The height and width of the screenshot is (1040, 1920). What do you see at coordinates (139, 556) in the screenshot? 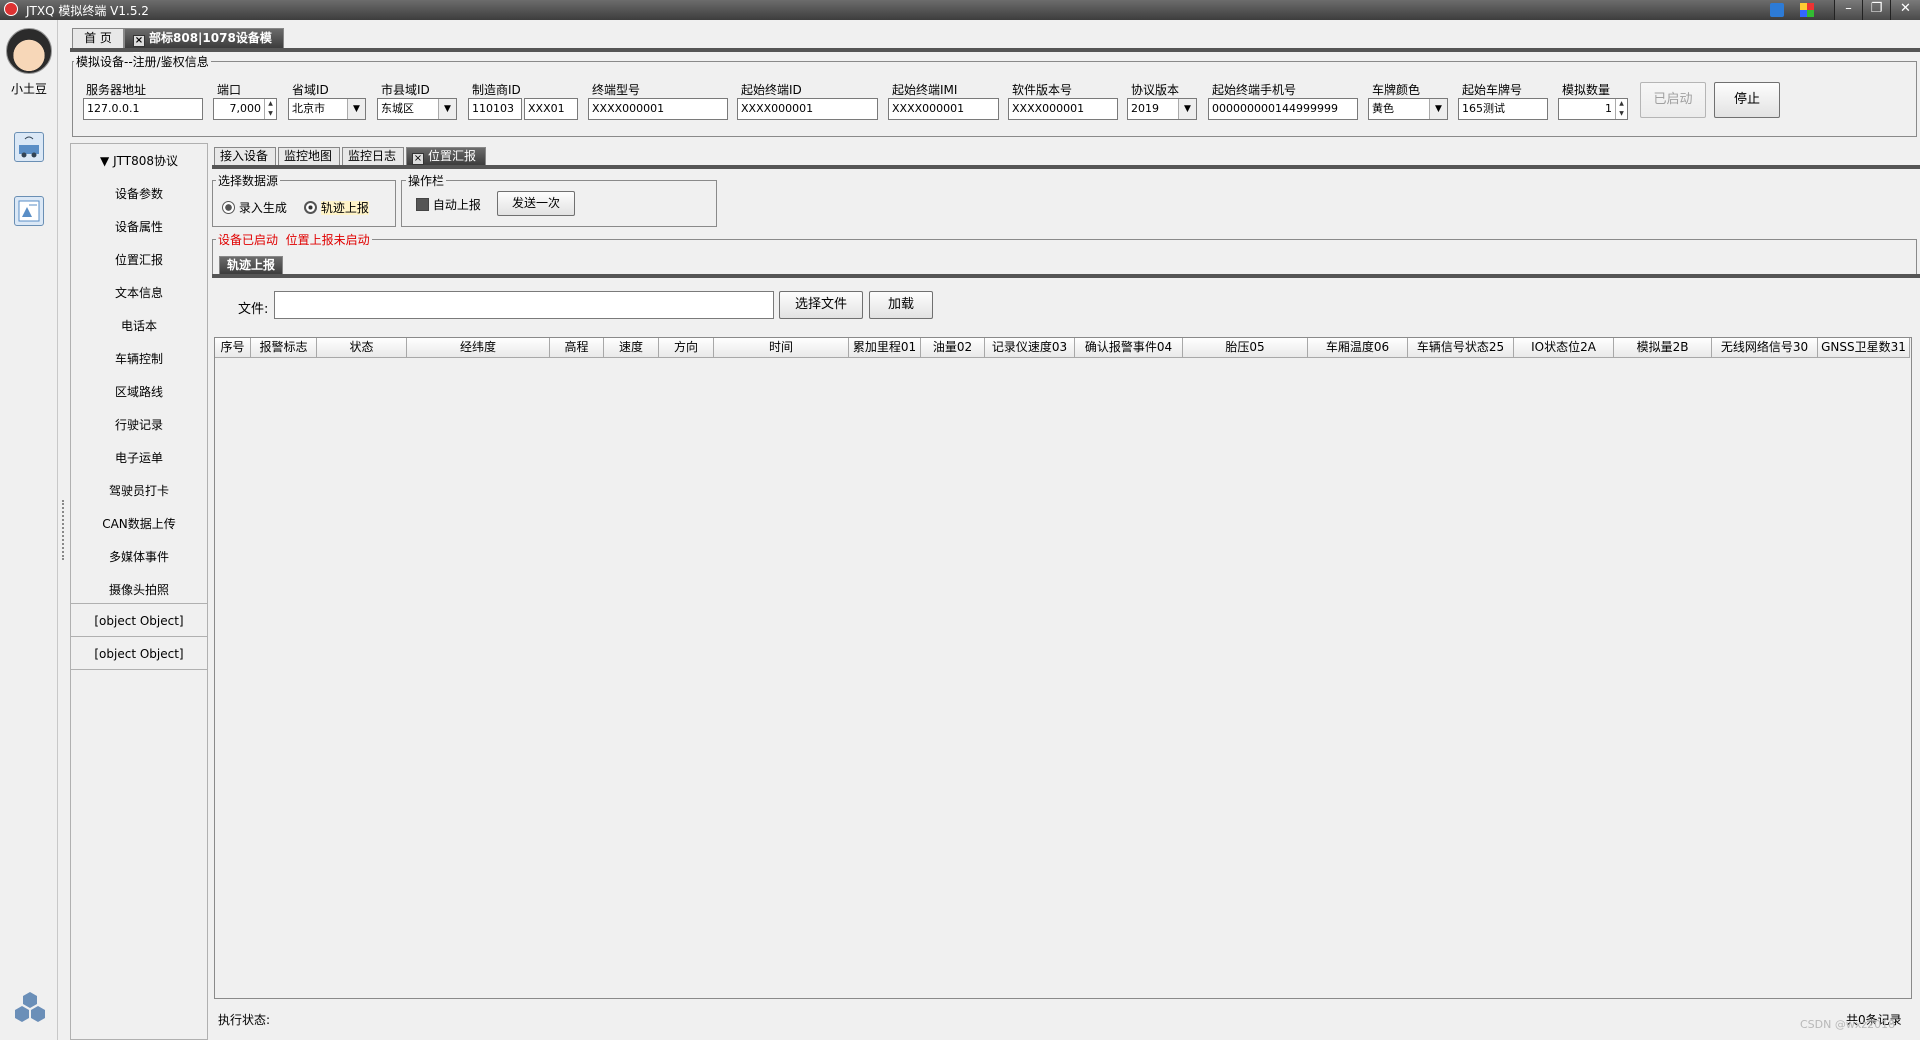
I see `tree-item-multimedia-event: 多媒体事件` at bounding box center [139, 556].